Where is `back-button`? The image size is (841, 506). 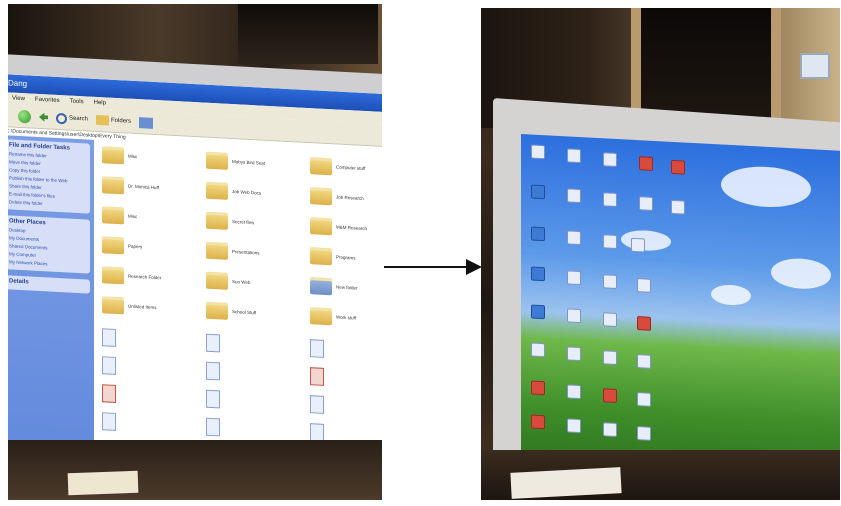
back-button is located at coordinates (24, 116).